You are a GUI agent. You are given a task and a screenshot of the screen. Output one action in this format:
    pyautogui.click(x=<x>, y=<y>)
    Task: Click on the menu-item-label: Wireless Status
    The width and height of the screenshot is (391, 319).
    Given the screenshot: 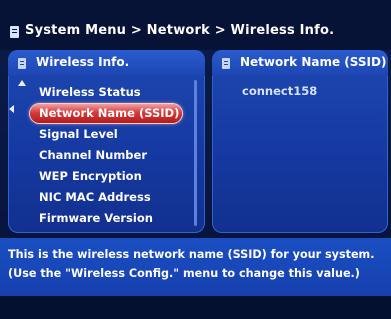 What is the action you would take?
    pyautogui.click(x=90, y=92)
    